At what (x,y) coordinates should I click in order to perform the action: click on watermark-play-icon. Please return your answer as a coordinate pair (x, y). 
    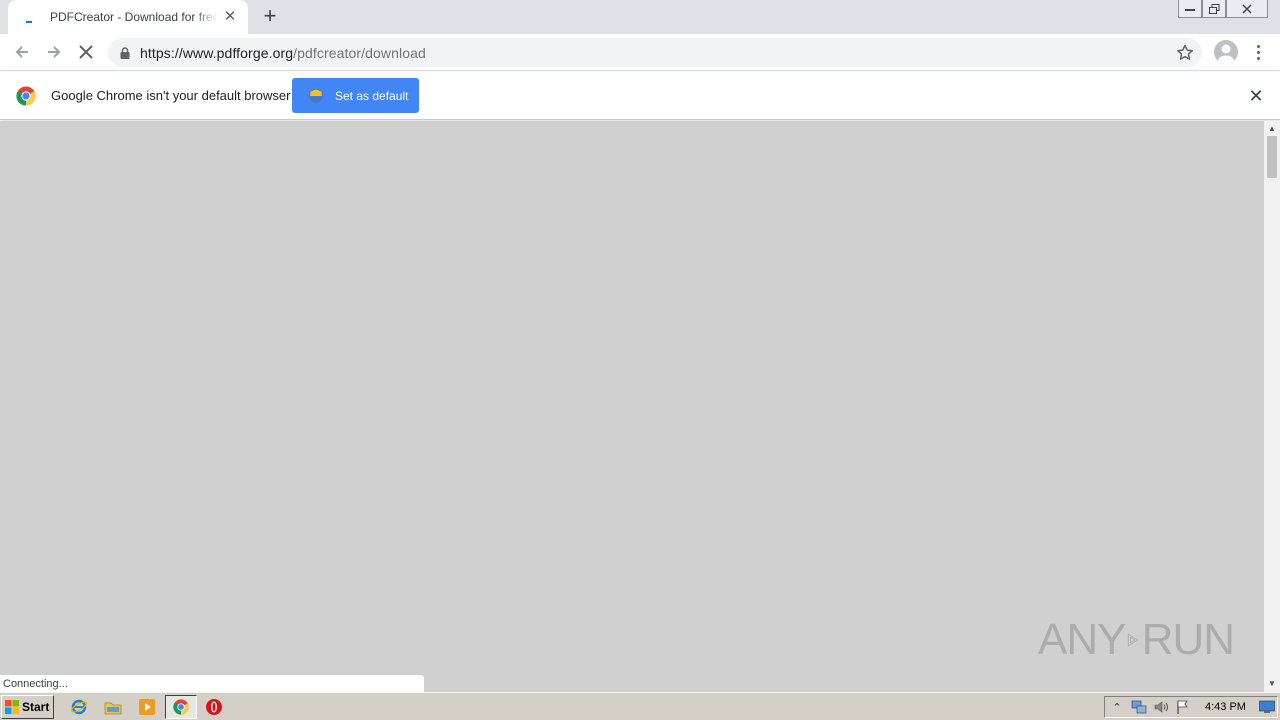
    Looking at the image, I should click on (1133, 640).